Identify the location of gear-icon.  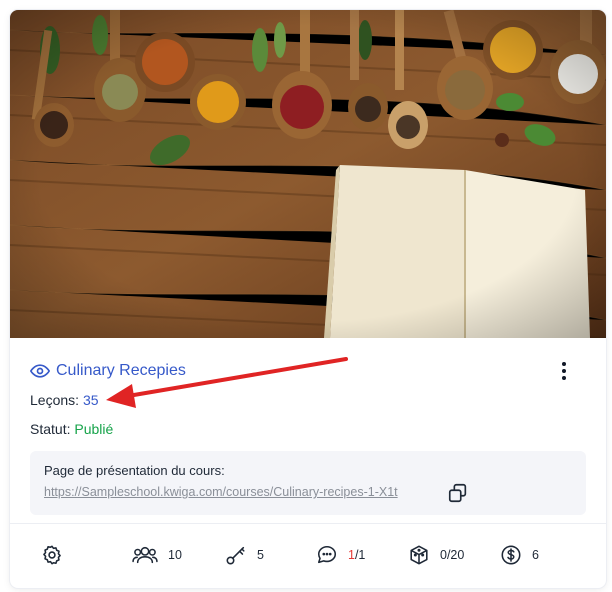
(52, 555).